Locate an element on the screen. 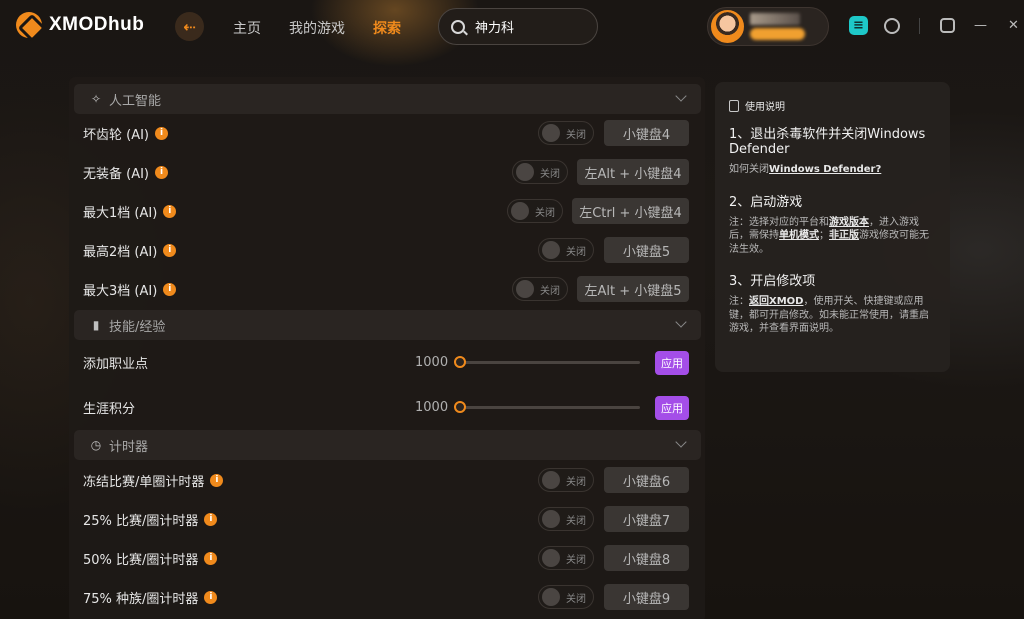 The image size is (1024, 619). top-bar: XMODhub ⇠ 主页 我的游戏 探索 ≡ — ✕ is located at coordinates (512, 27).